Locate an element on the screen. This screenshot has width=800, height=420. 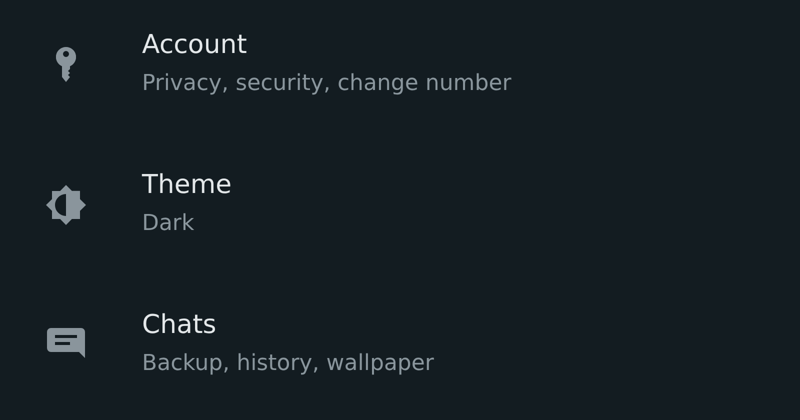
setting-title: Chats is located at coordinates (288, 325).